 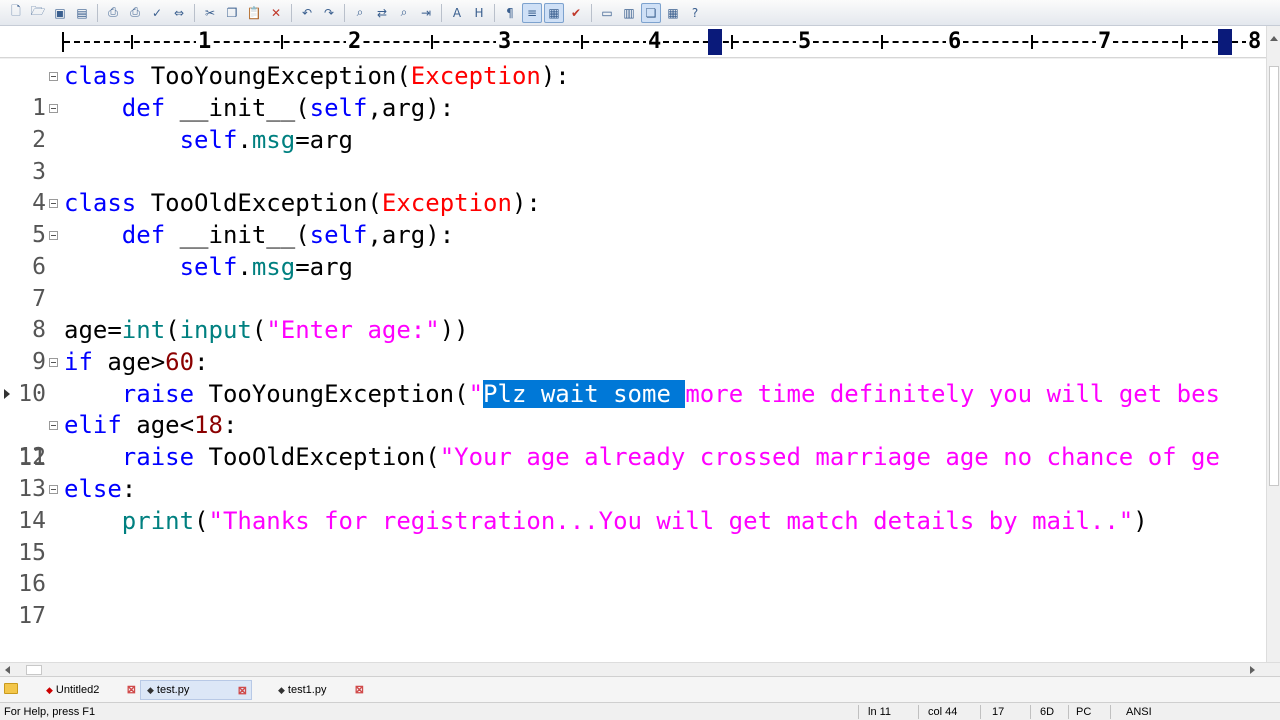 What do you see at coordinates (955, 42) in the screenshot?
I see `ruler-number: 6` at bounding box center [955, 42].